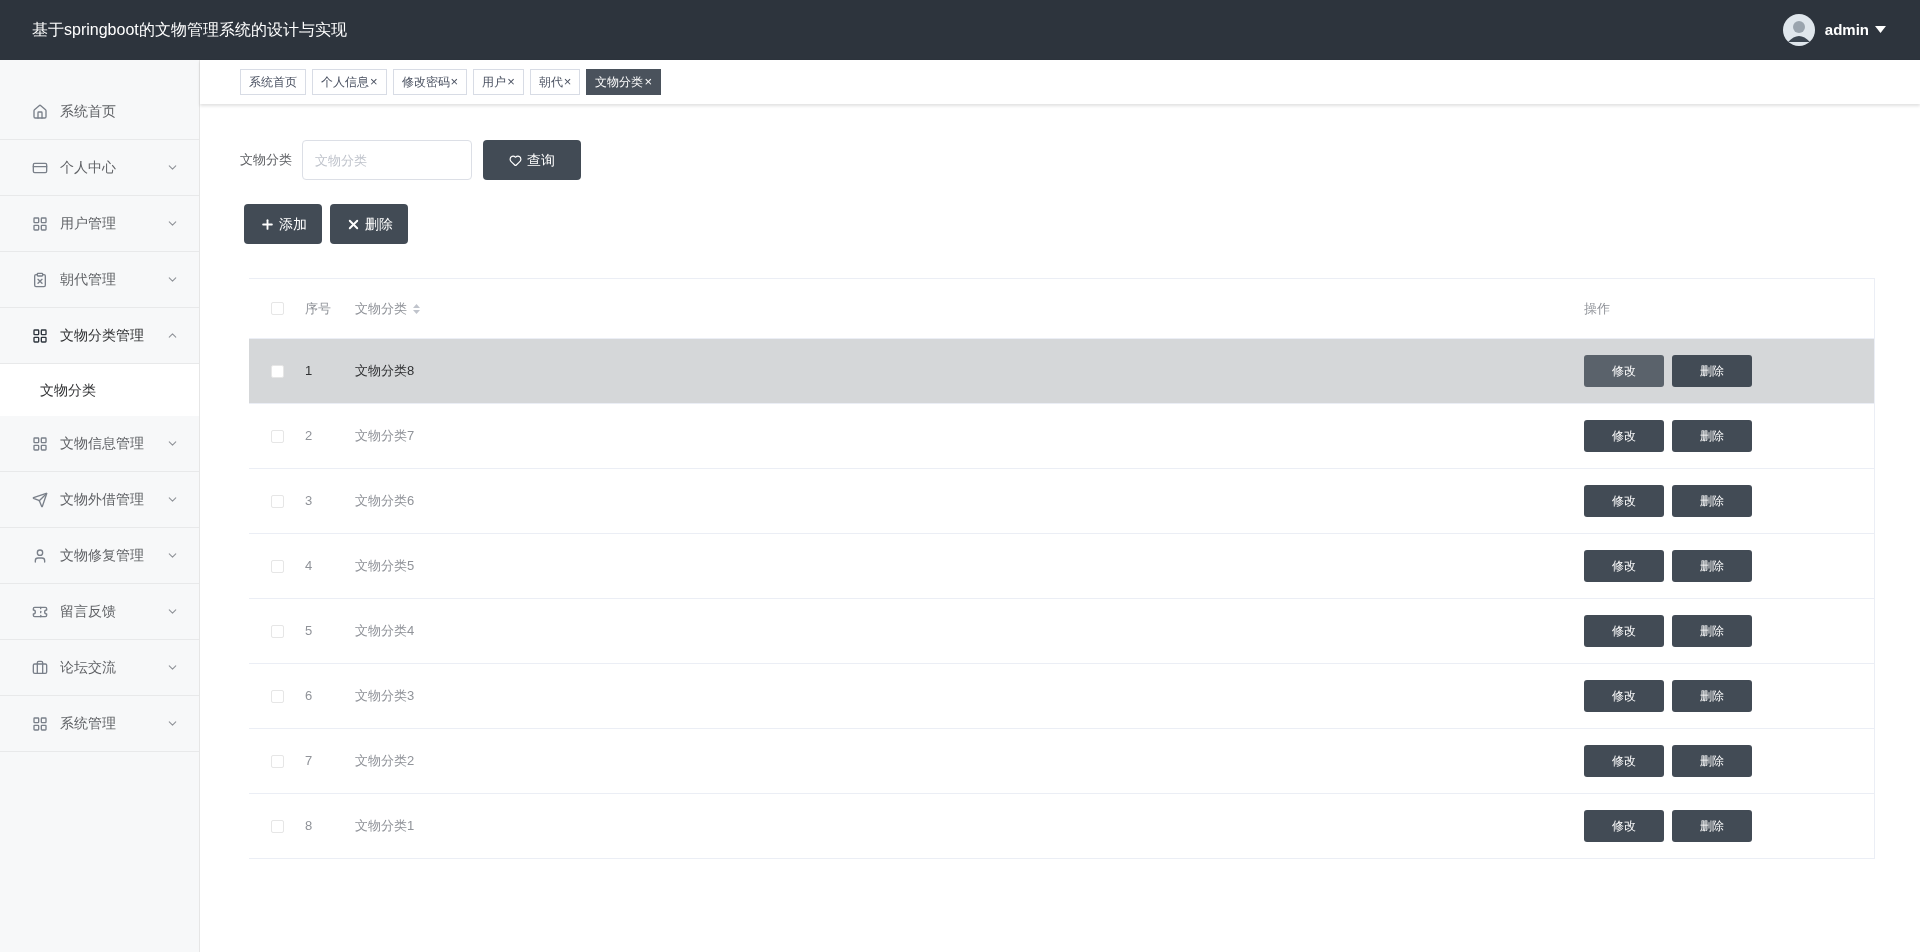  What do you see at coordinates (189, 30) in the screenshot?
I see `app-title: 基于springboot的文物管理系统的设计与实现` at bounding box center [189, 30].